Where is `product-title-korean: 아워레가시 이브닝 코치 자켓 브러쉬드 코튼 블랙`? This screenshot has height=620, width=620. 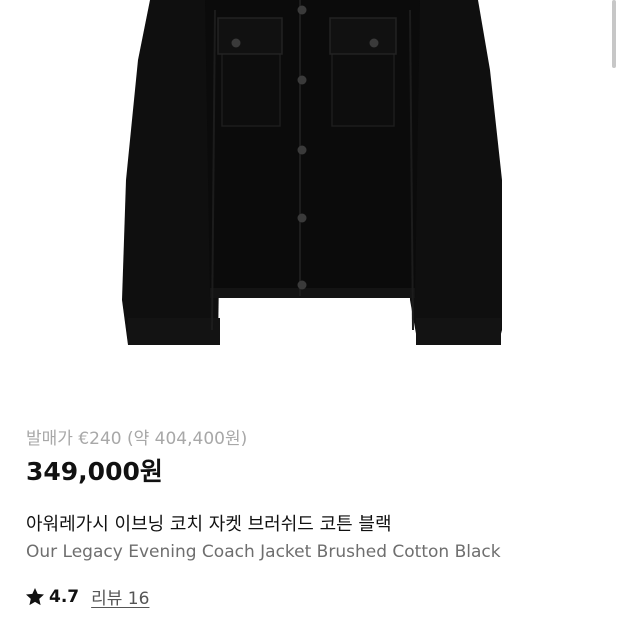
product-title-korean: 아워레가시 이브닝 코치 자켓 브러쉬드 코튼 블랙 is located at coordinates (209, 524).